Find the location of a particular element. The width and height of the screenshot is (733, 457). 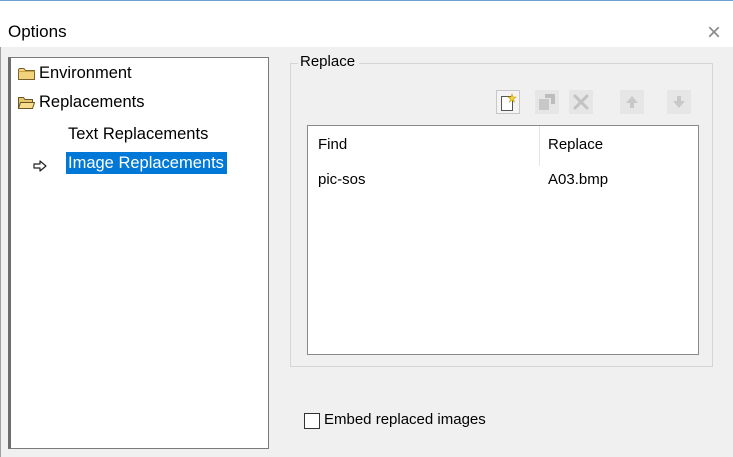

tree-item-label: Image Replacements is located at coordinates (146, 163).